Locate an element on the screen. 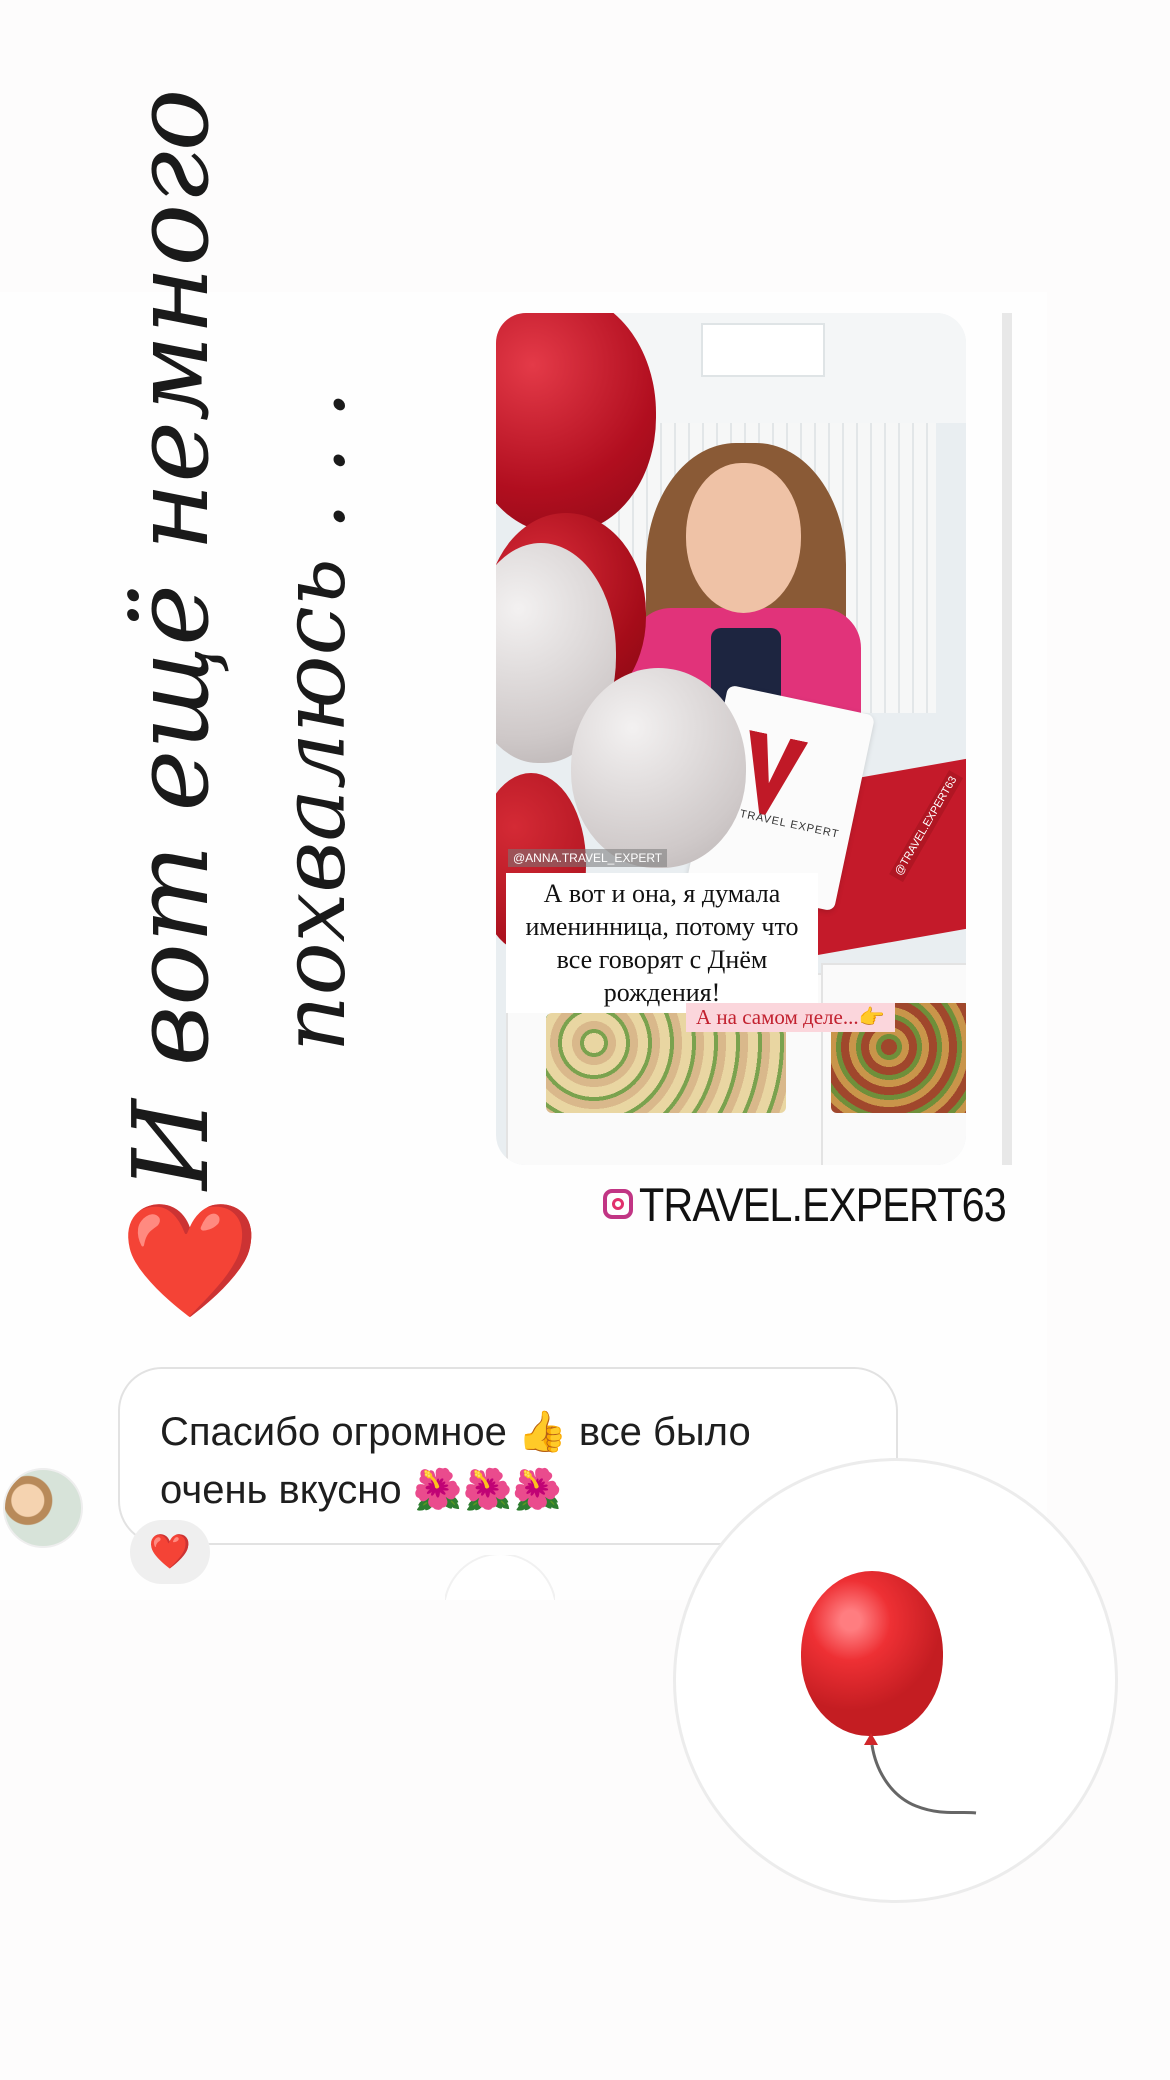 This screenshot has height=2080, width=1170. ceiling-lamp is located at coordinates (763, 350).